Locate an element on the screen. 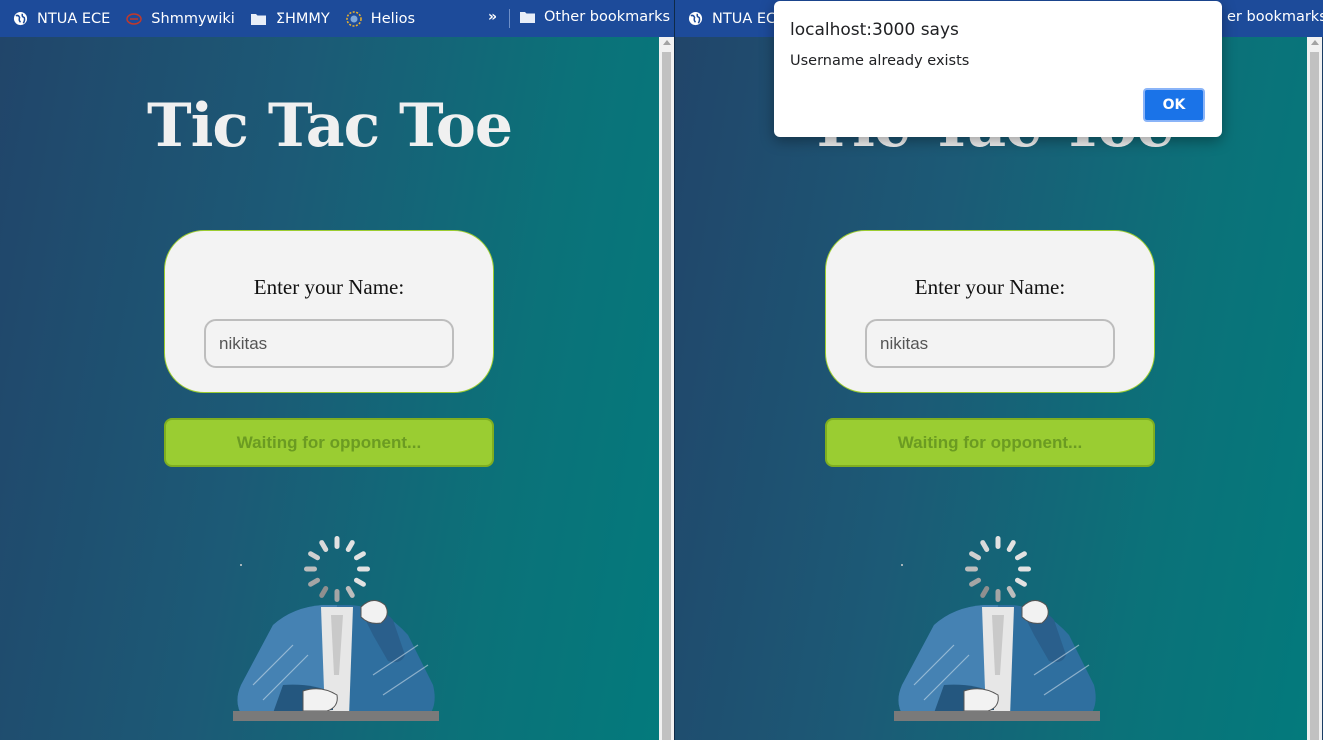 The height and width of the screenshot is (740, 1323). dialog-title: localhost:3000 says is located at coordinates (874, 30).